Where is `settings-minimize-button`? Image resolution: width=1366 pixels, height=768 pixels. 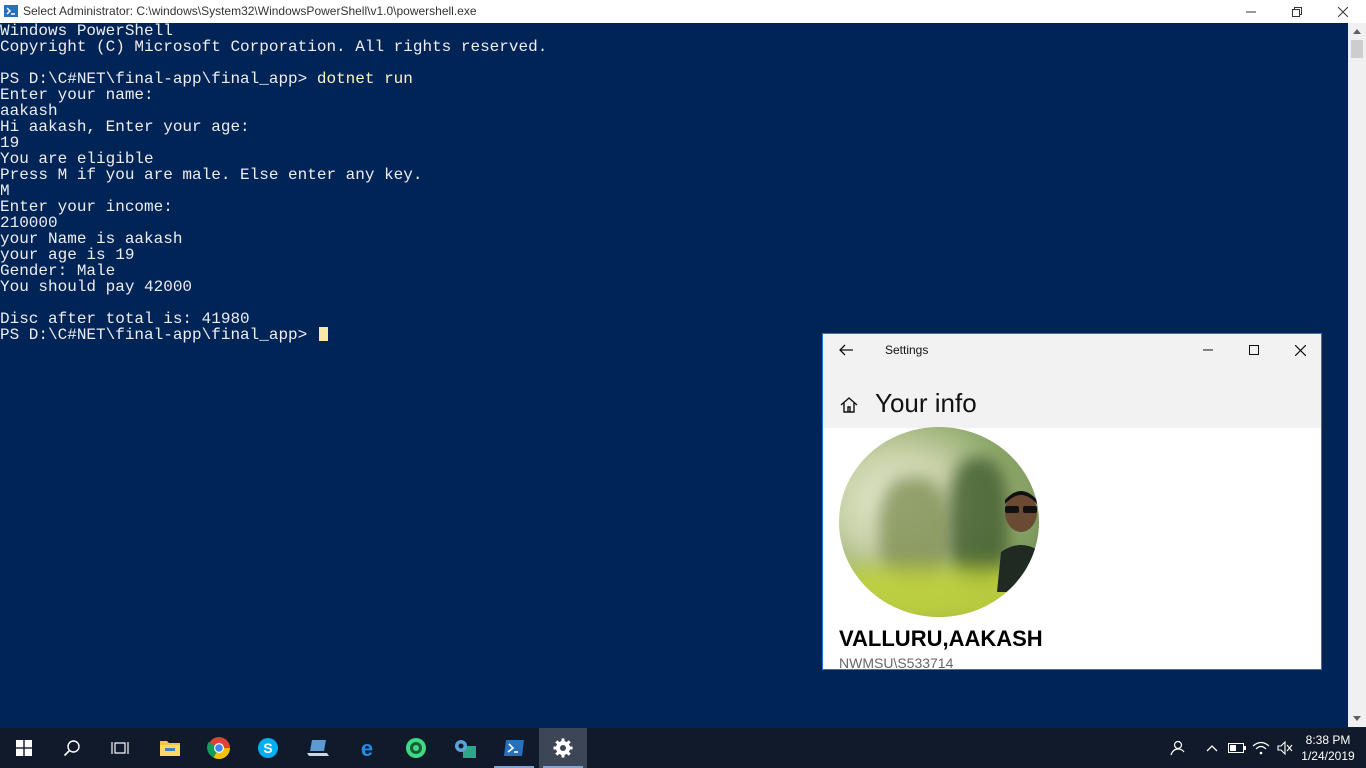
settings-minimize-button is located at coordinates (1208, 350).